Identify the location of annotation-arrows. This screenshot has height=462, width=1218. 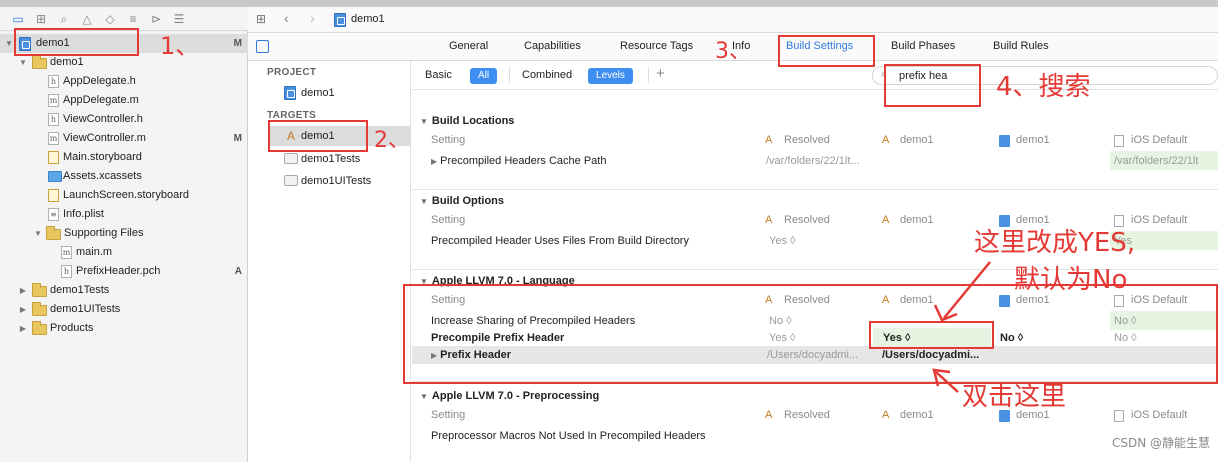
(961, 327).